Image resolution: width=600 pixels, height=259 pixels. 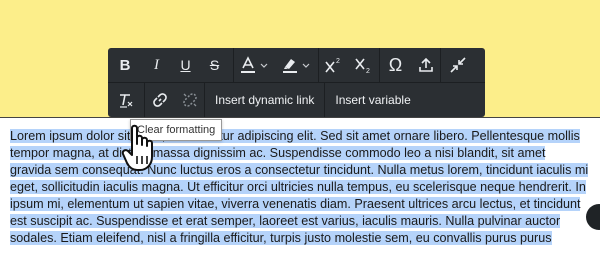 I want to click on insert-dynamic-link-button: Insert dynamic link, so click(x=264, y=100).